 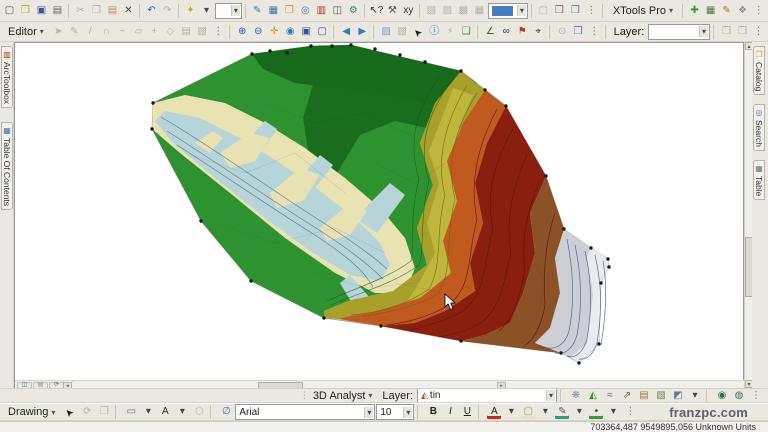 I want to click on drawing-menu: Drawing ▾, so click(x=31, y=412).